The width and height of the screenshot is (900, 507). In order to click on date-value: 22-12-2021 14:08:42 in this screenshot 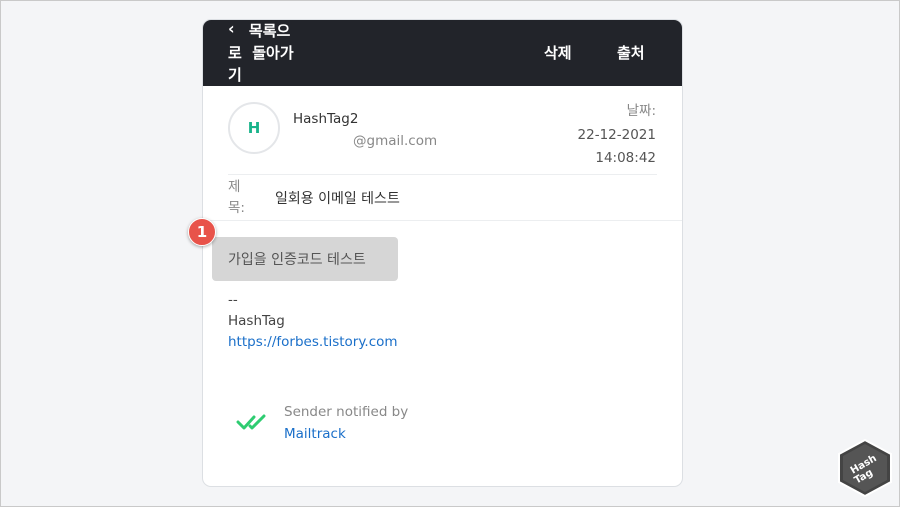, I will do `click(616, 146)`.